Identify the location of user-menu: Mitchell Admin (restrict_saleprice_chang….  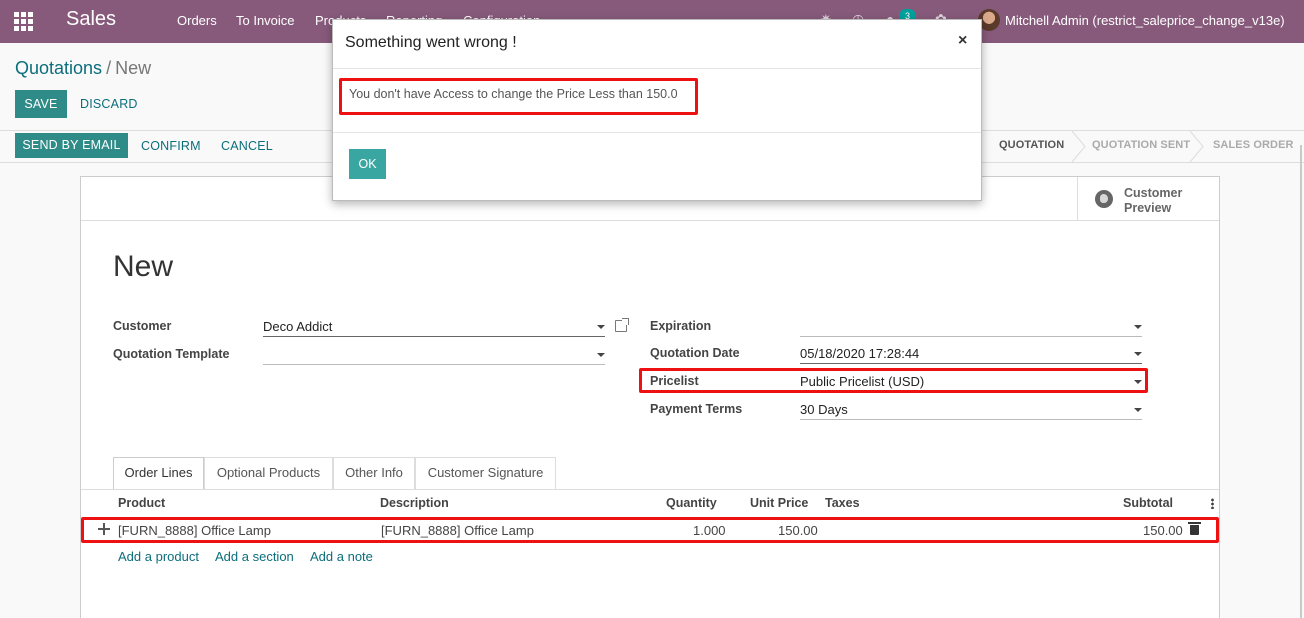
(1145, 20).